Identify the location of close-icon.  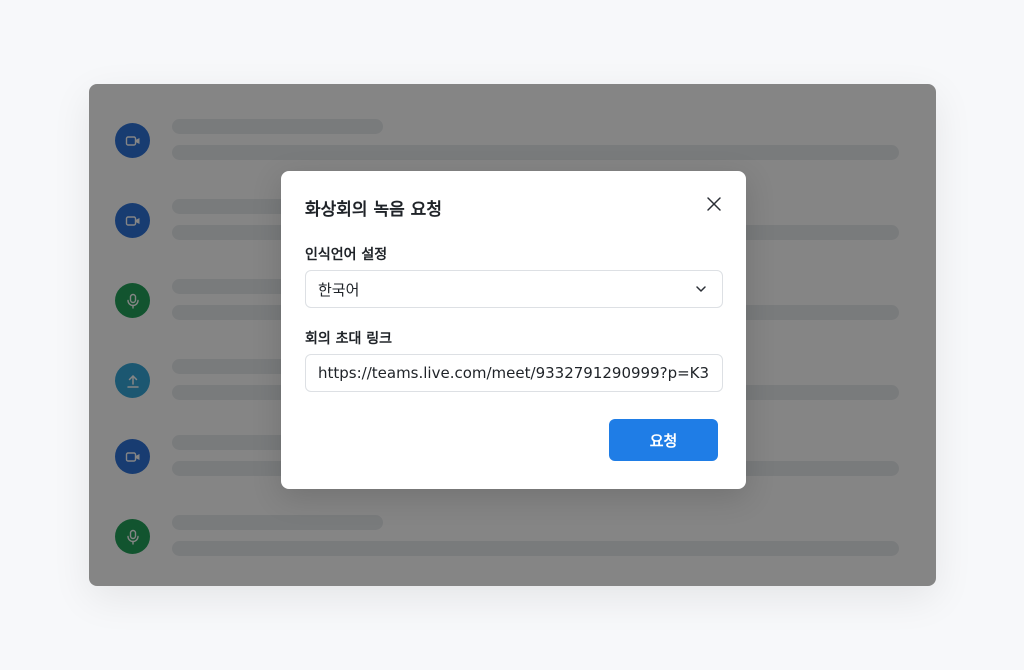
(714, 204).